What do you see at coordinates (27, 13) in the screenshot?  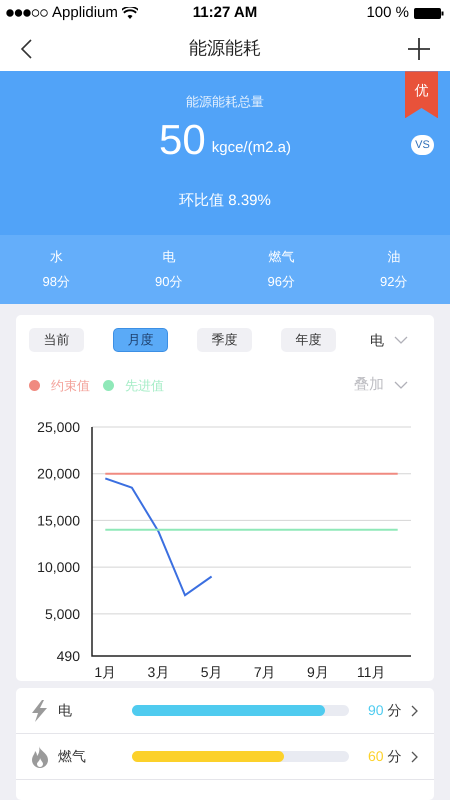 I see `signal-icon` at bounding box center [27, 13].